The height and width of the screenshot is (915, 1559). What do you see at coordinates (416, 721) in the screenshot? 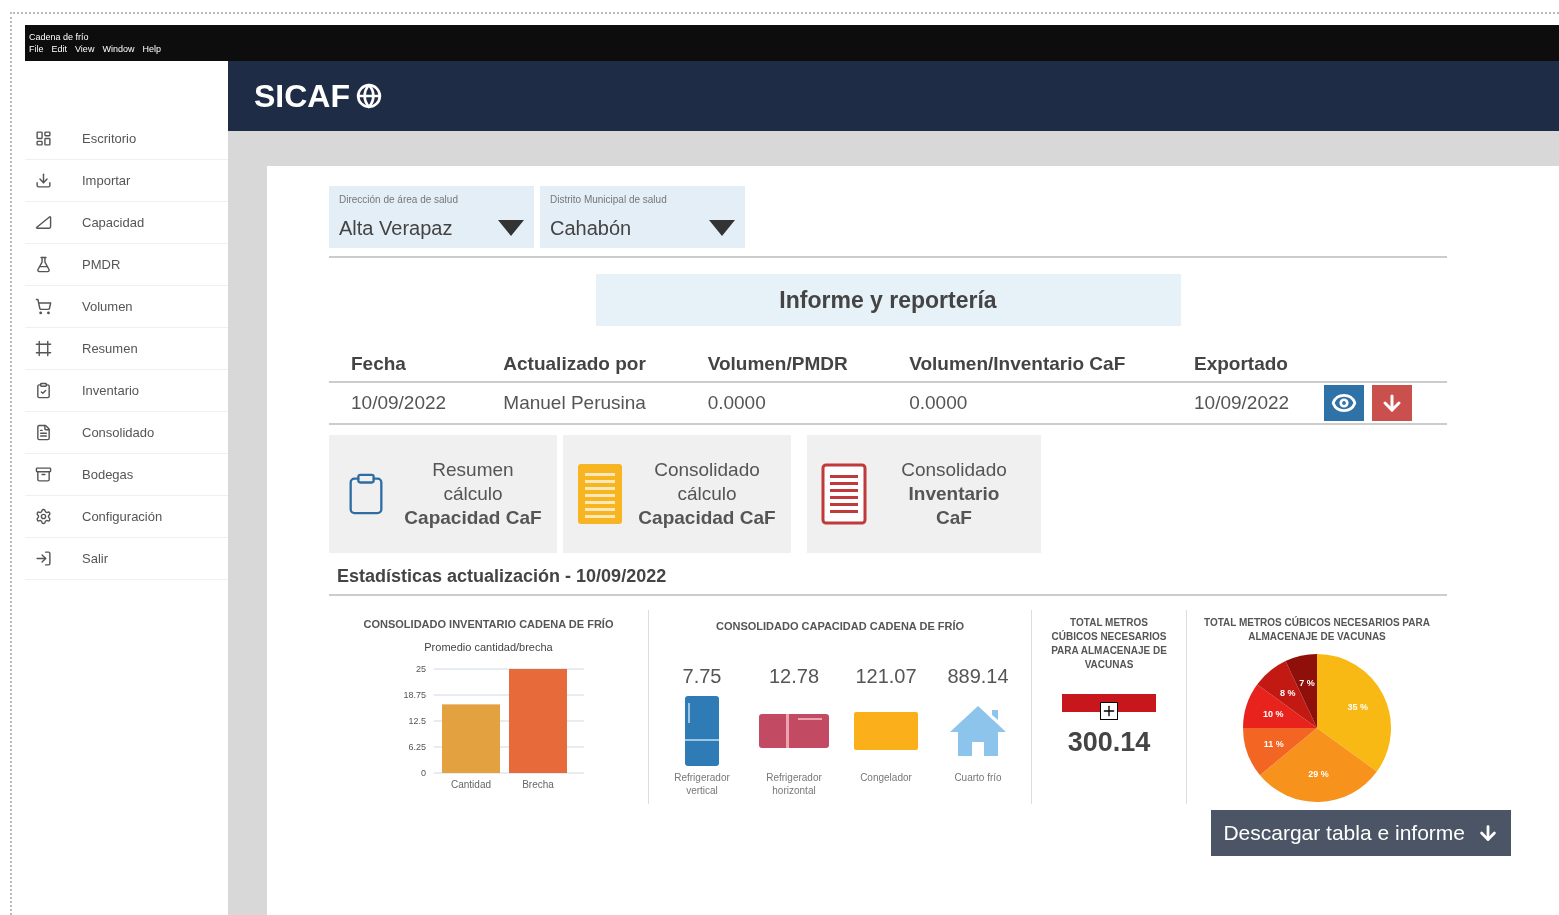
I see `y-tick-label: 12.5` at bounding box center [416, 721].